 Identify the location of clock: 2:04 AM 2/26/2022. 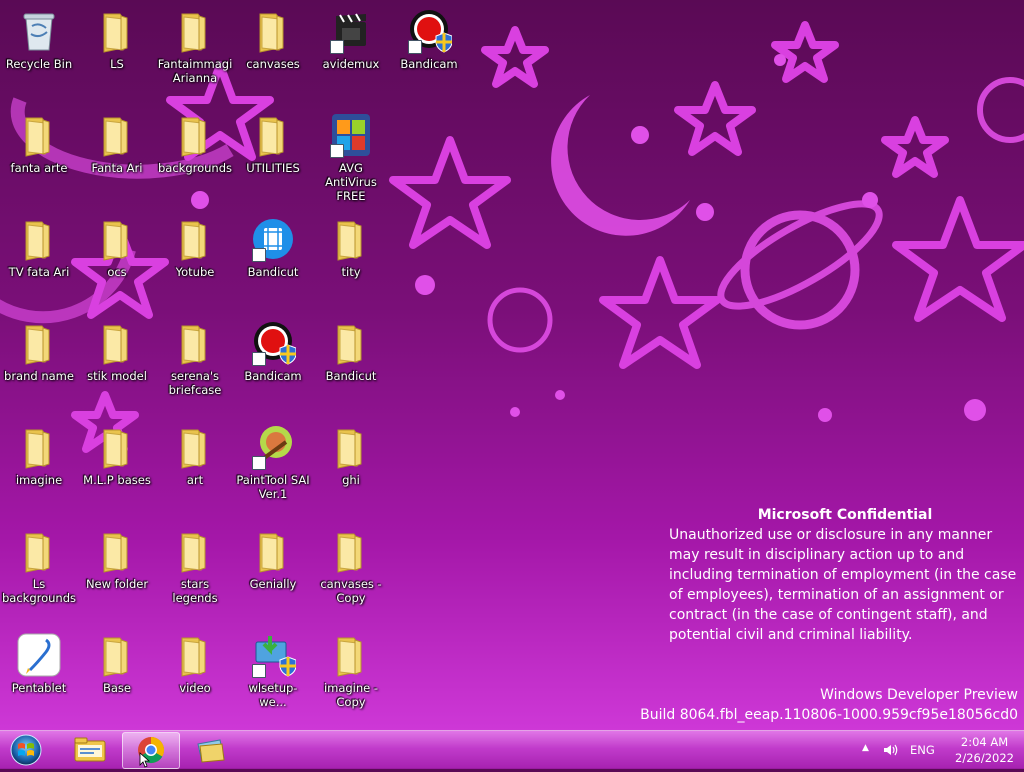
(984, 750).